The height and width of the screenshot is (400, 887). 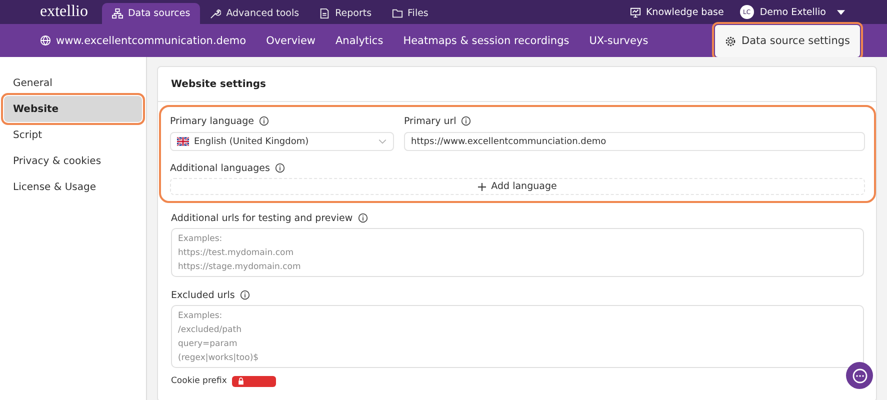 What do you see at coordinates (218, 84) in the screenshot?
I see `card-title: Website settings` at bounding box center [218, 84].